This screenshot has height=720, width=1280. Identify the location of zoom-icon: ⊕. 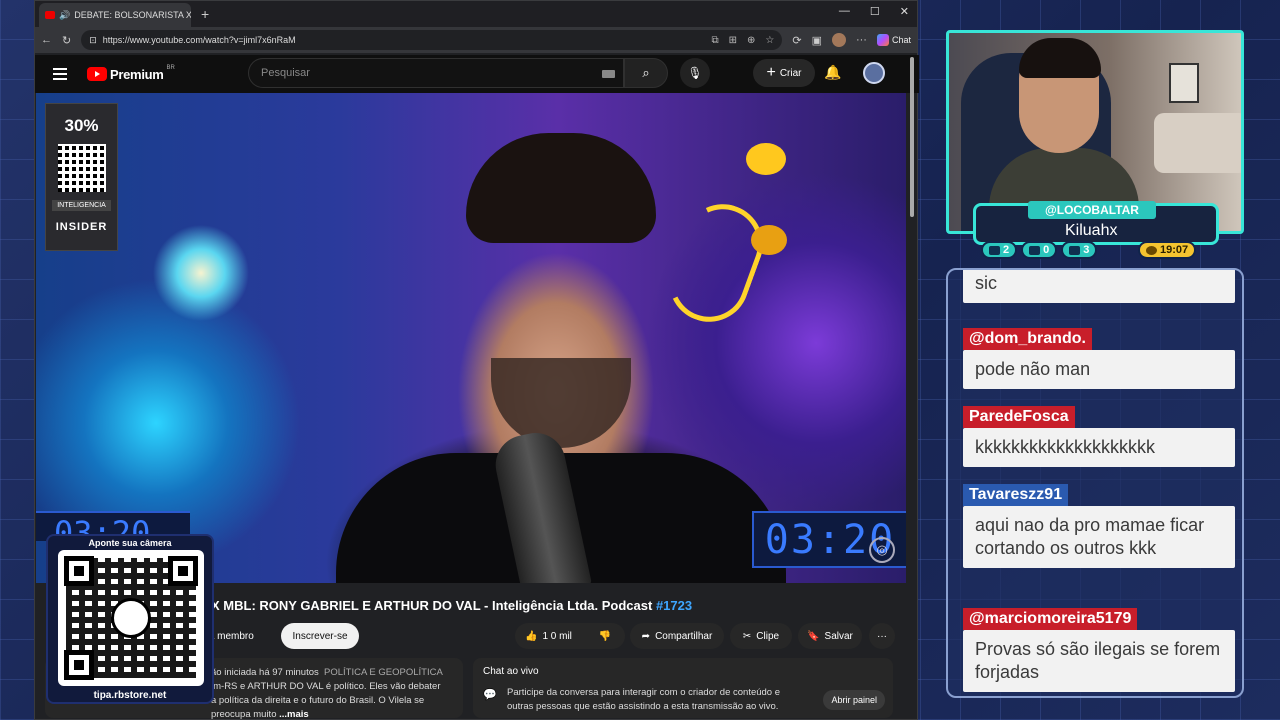
(751, 40).